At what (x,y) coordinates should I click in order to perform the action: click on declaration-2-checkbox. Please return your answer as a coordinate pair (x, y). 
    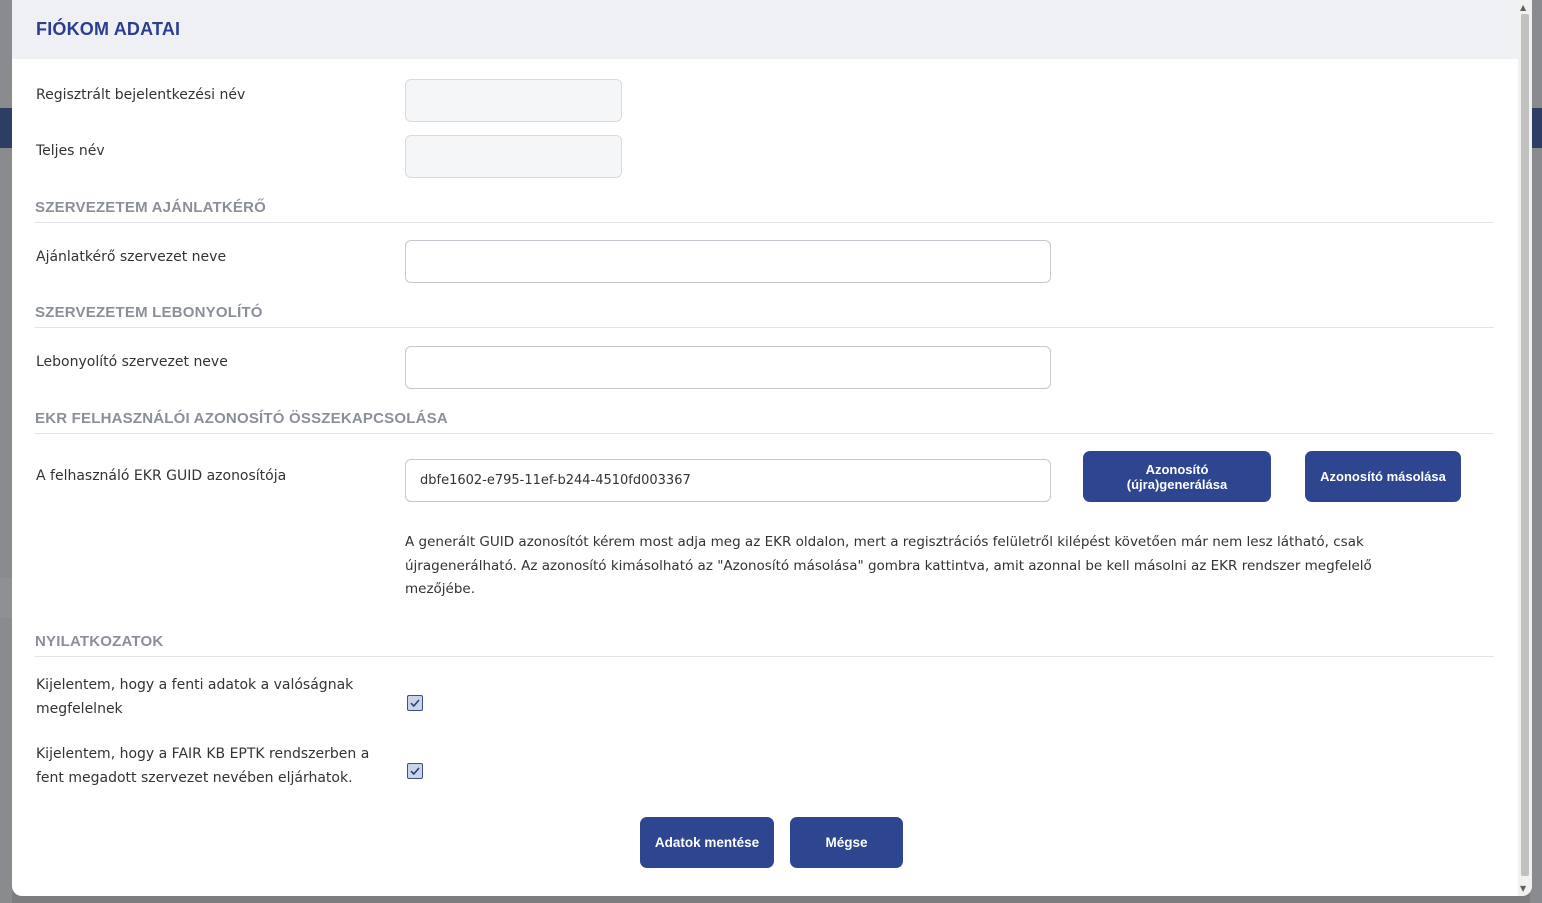
    Looking at the image, I should click on (415, 771).